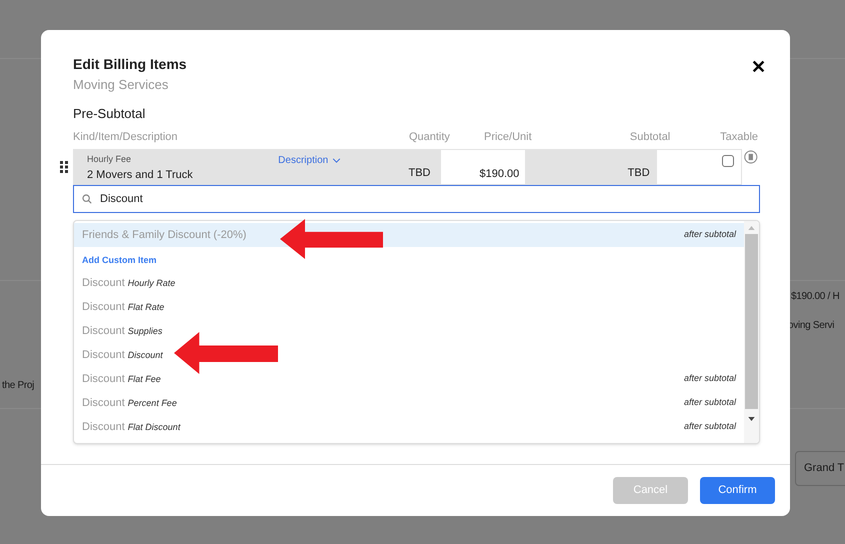 This screenshot has height=544, width=845. I want to click on item-name: 2 Movers and 1 Truck, so click(140, 175).